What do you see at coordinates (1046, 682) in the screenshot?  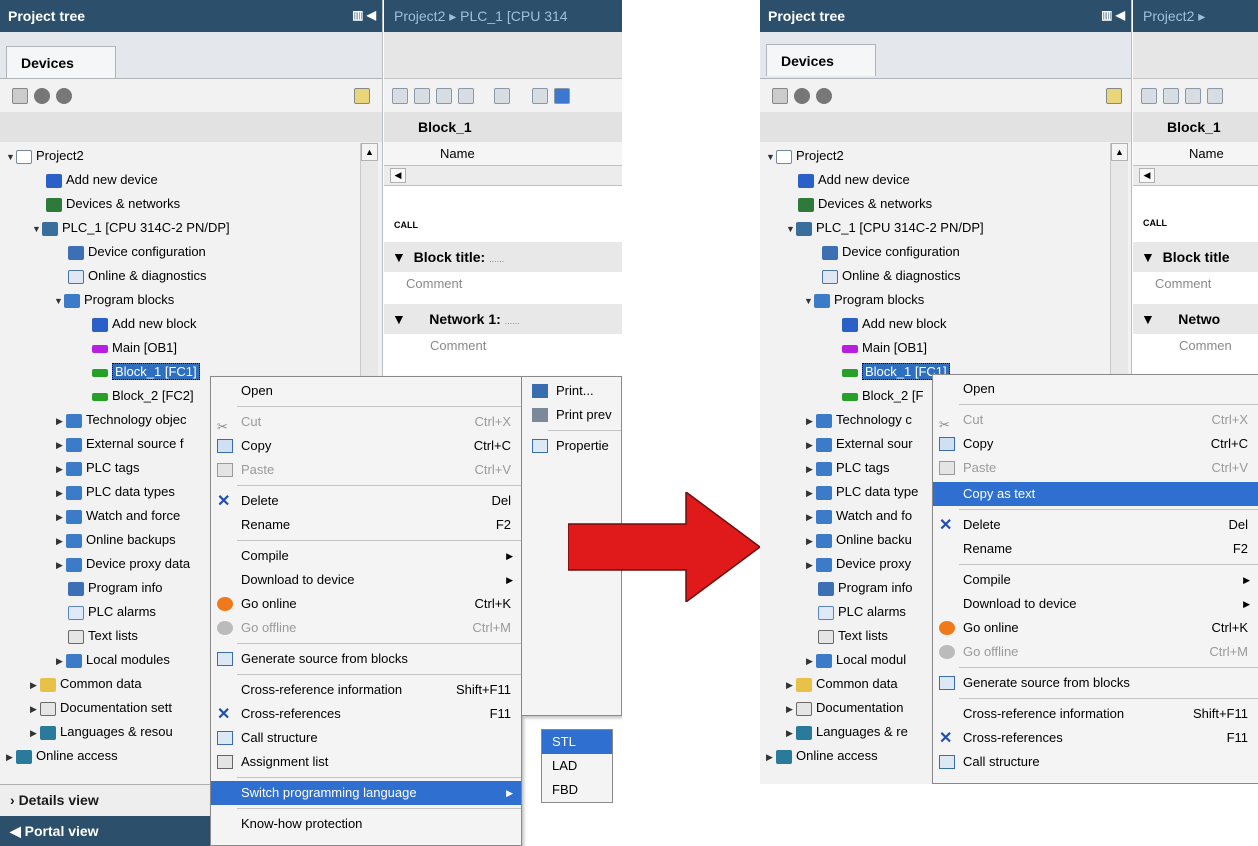 I see `menu-label: Generate source from blocks` at bounding box center [1046, 682].